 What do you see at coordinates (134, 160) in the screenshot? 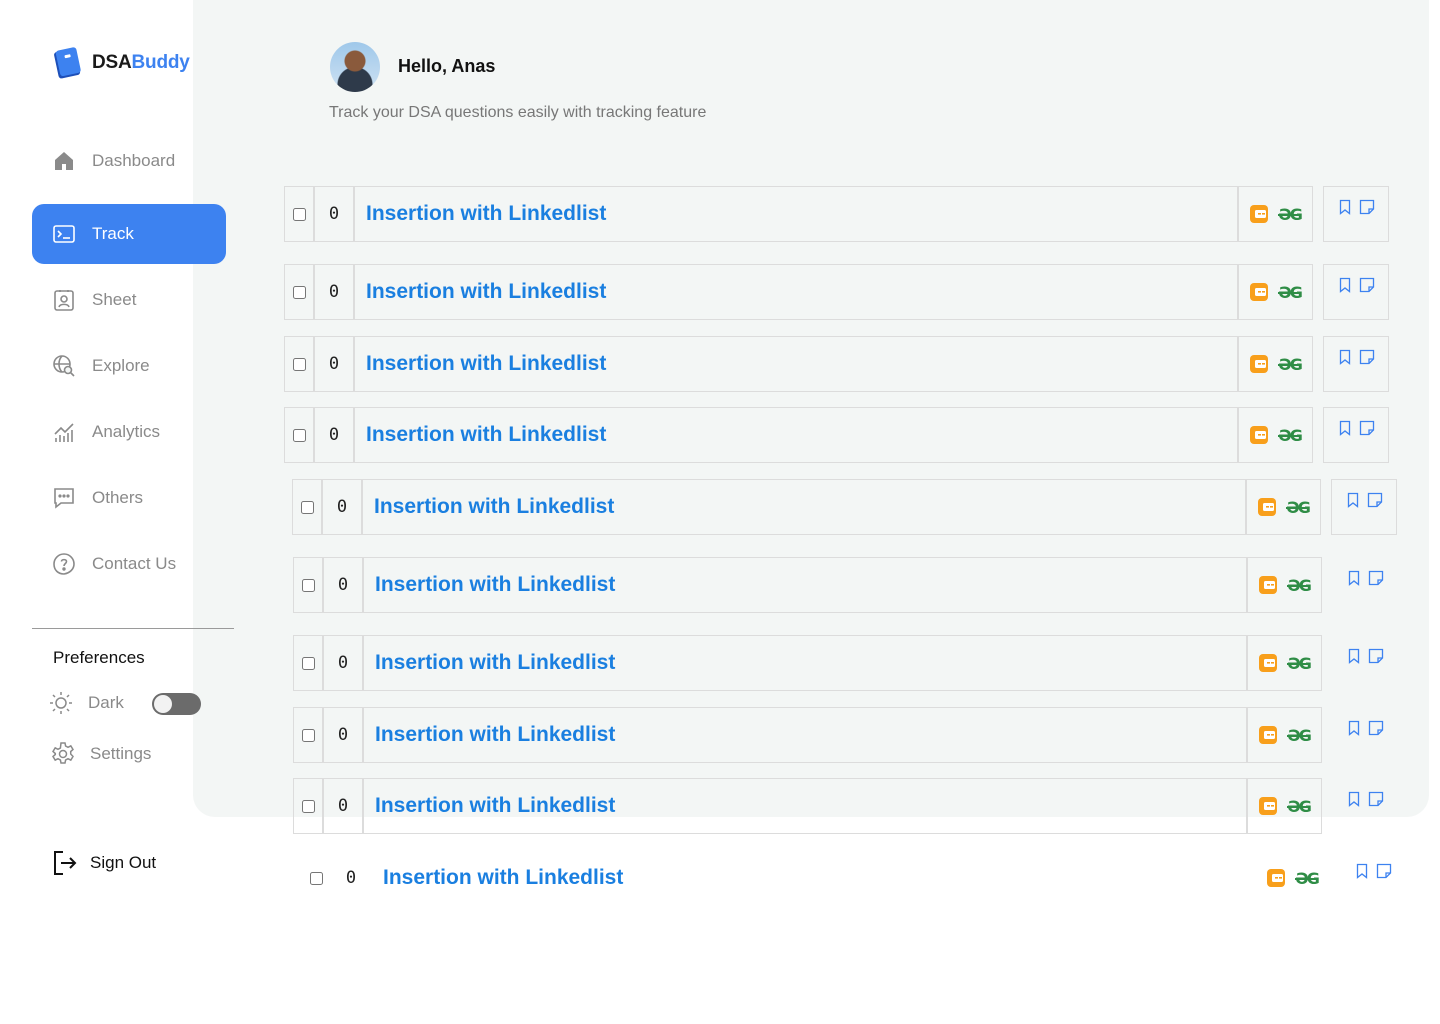
I see `sidebar-item-label: Dashboard` at bounding box center [134, 160].